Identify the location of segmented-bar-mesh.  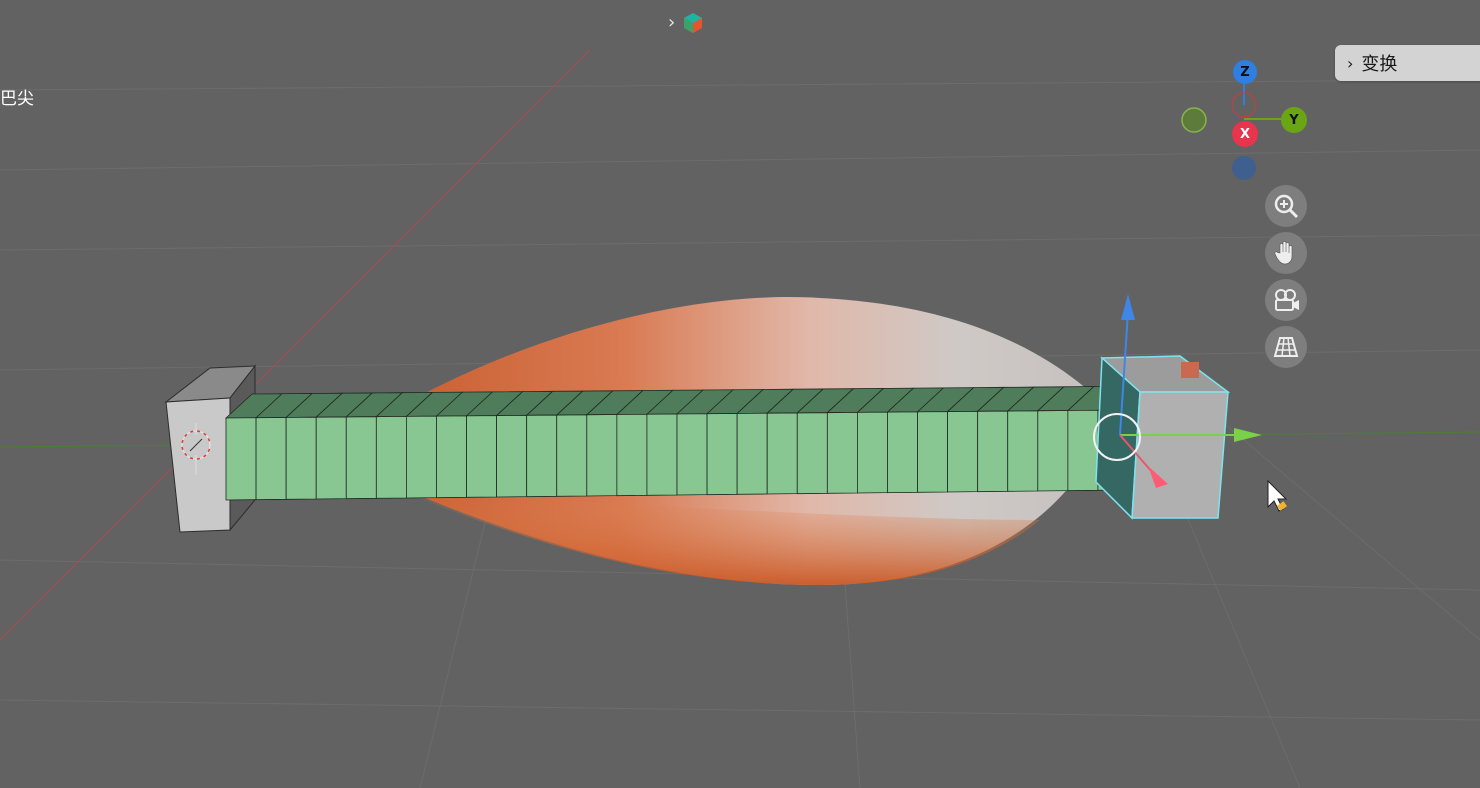
(690, 443).